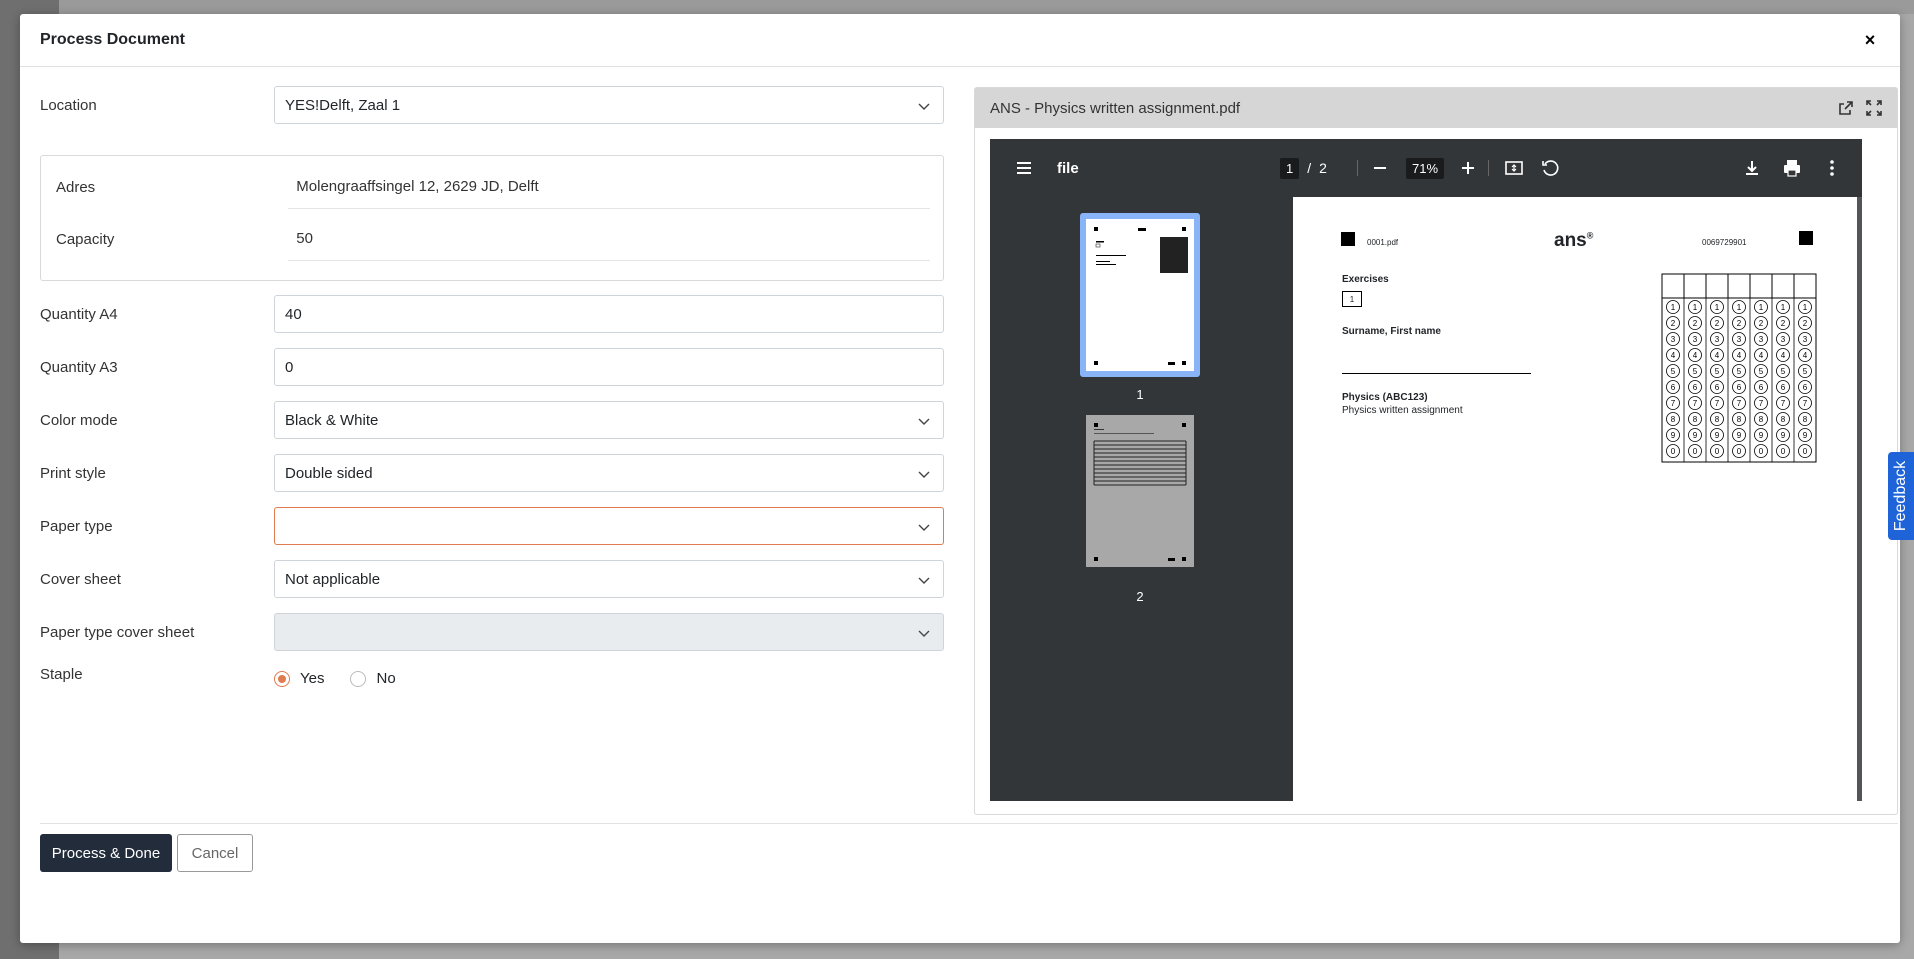  Describe the element at coordinates (1846, 108) in the screenshot. I see `open-external-icon` at that location.